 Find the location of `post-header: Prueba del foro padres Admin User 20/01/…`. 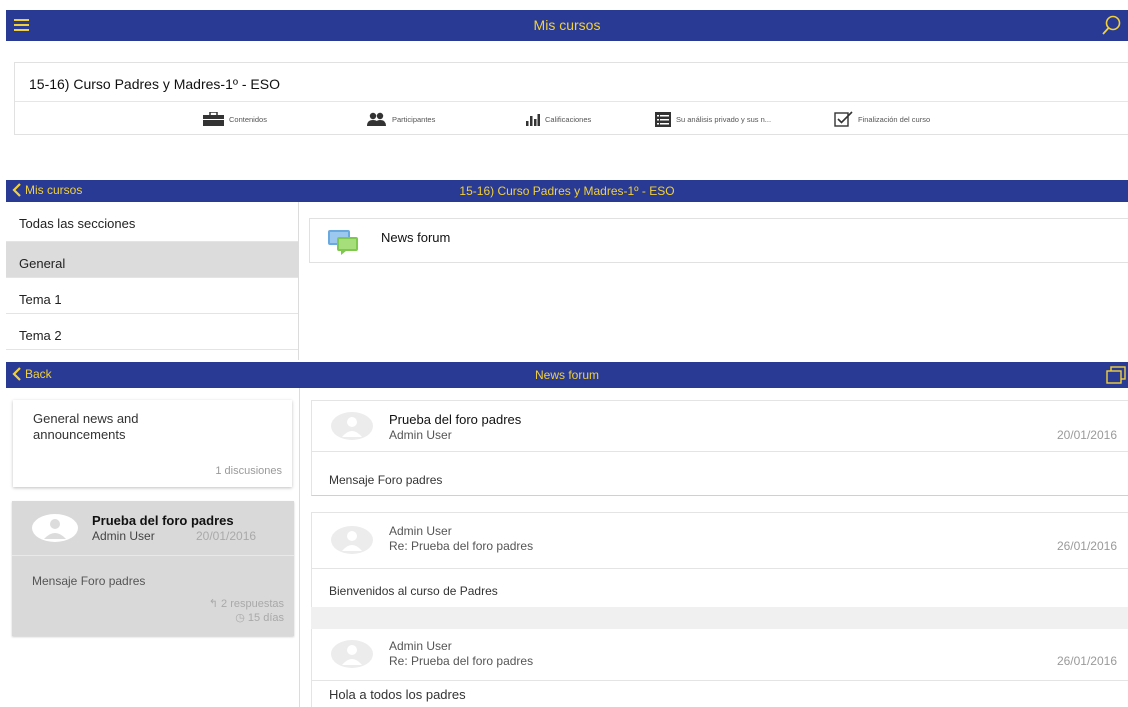

post-header: Prueba del foro padres Admin User 20/01/… is located at coordinates (719, 426).